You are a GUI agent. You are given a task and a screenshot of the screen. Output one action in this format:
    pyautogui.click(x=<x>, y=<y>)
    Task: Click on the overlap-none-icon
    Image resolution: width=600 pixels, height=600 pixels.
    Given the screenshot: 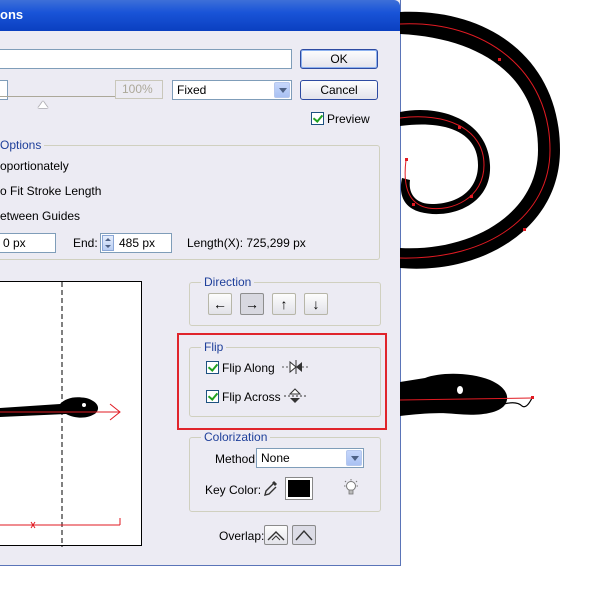 What is the action you would take?
    pyautogui.click(x=304, y=535)
    